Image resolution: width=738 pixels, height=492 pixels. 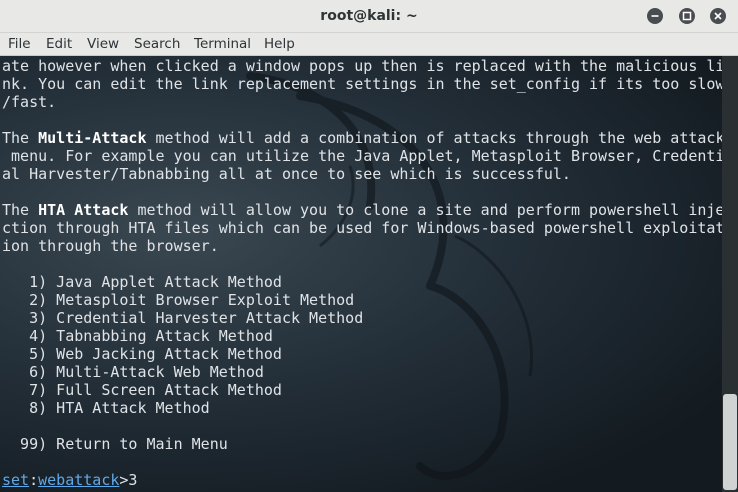 I want to click on menu-search: Search, so click(x=157, y=44).